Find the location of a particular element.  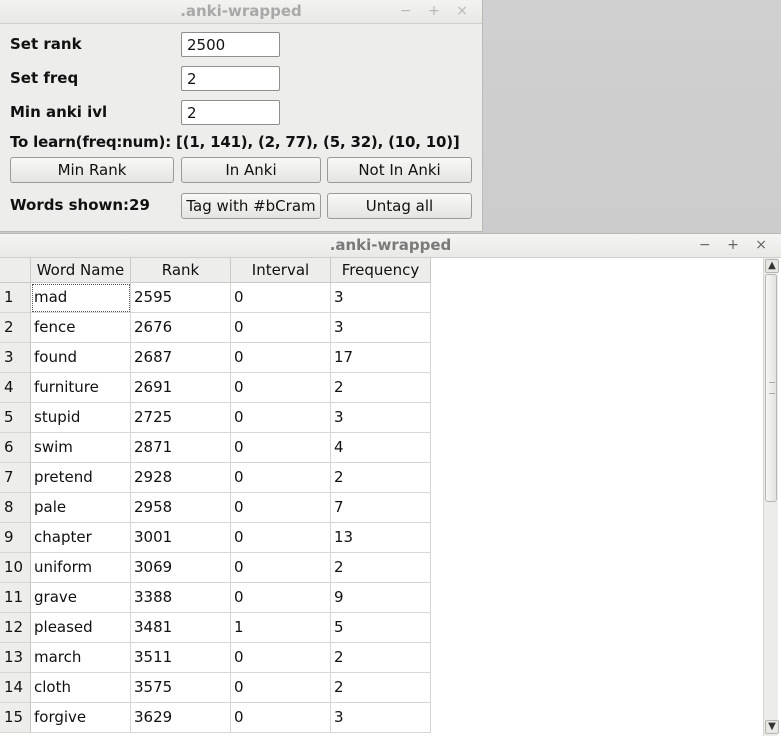

cell-word-name: swim is located at coordinates (81, 448).